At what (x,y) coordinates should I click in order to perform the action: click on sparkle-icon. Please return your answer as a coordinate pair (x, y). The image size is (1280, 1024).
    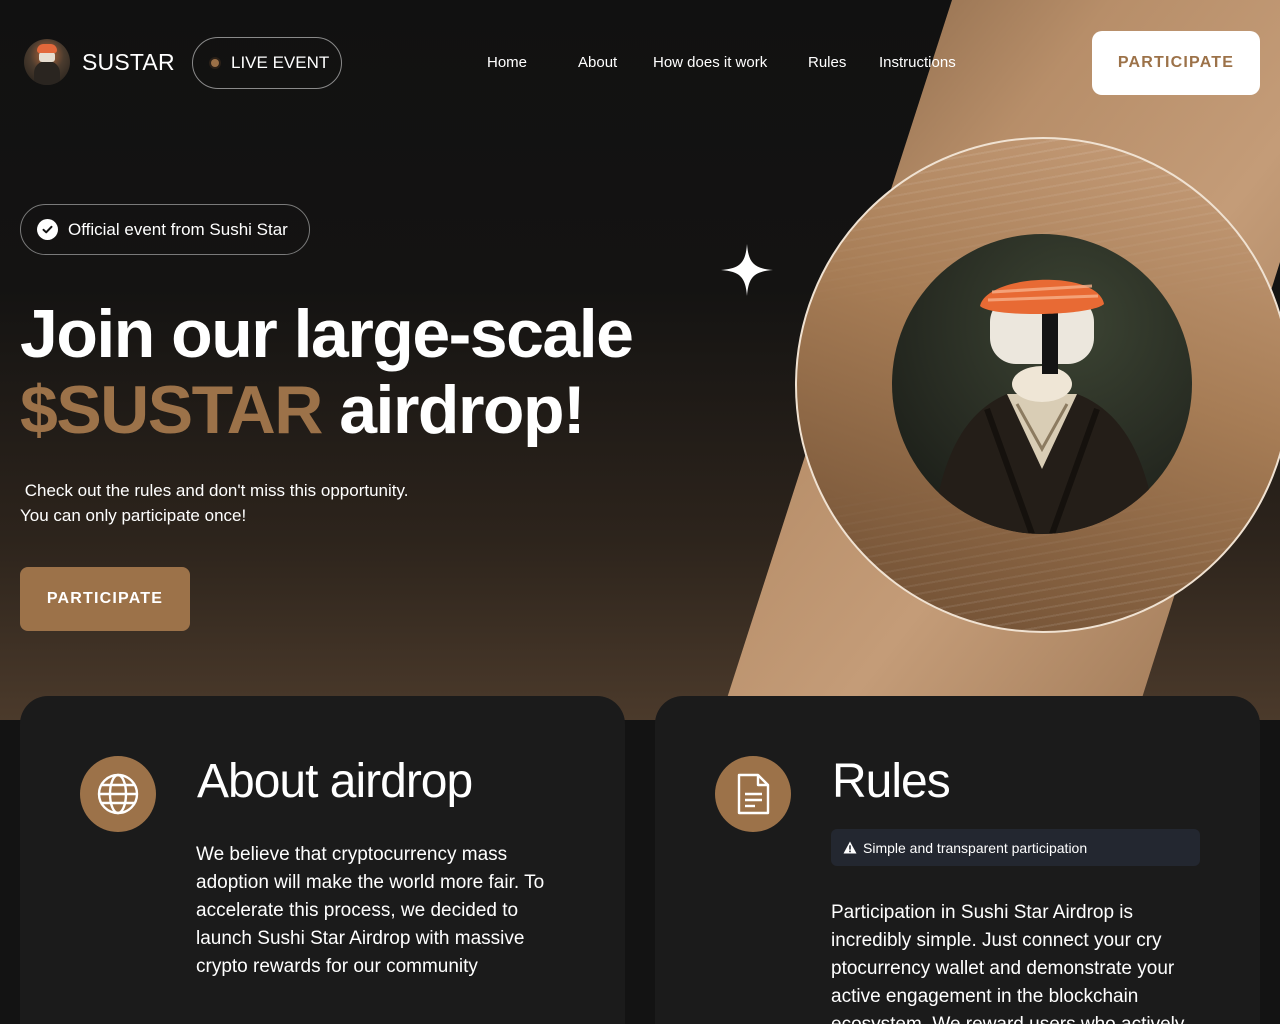
    Looking at the image, I should click on (747, 270).